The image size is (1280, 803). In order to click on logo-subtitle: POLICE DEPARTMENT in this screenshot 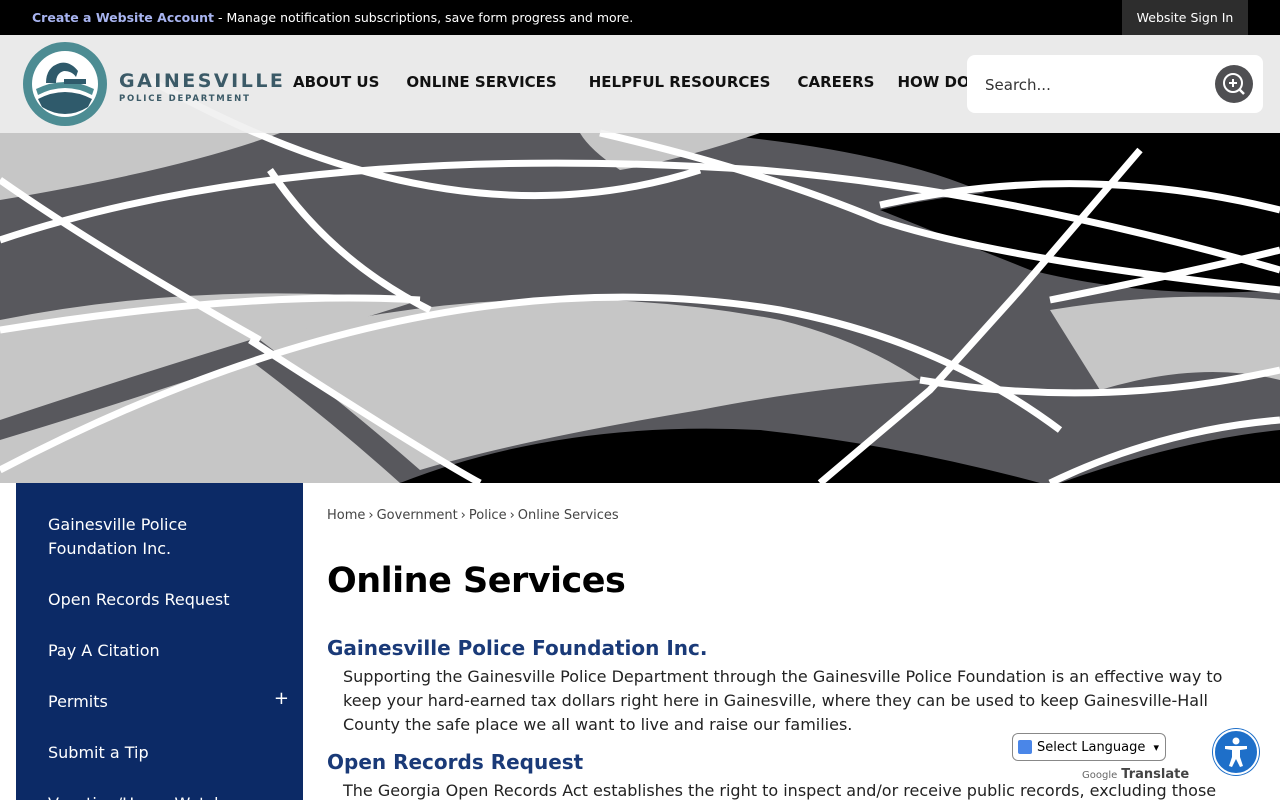, I will do `click(185, 99)`.